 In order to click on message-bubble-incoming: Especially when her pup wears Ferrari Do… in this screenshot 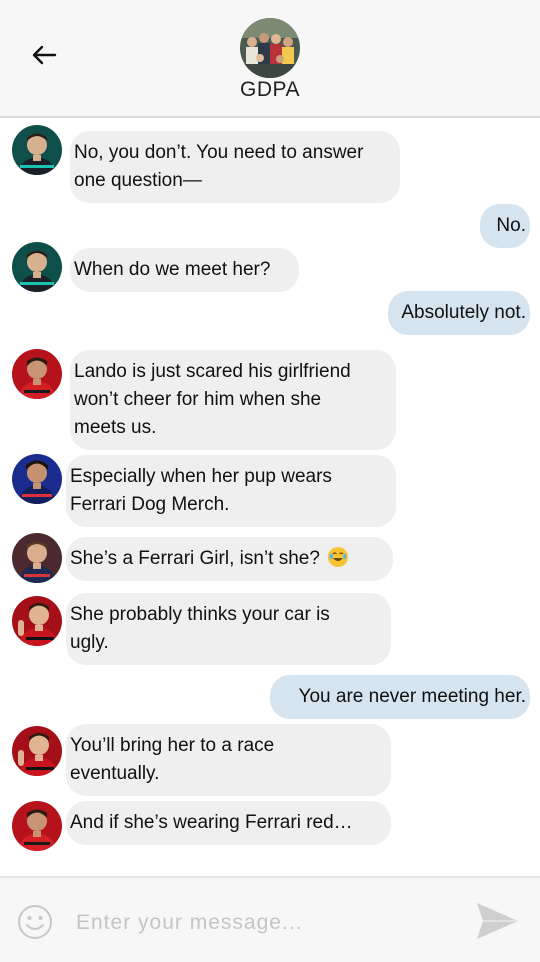, I will do `click(231, 491)`.